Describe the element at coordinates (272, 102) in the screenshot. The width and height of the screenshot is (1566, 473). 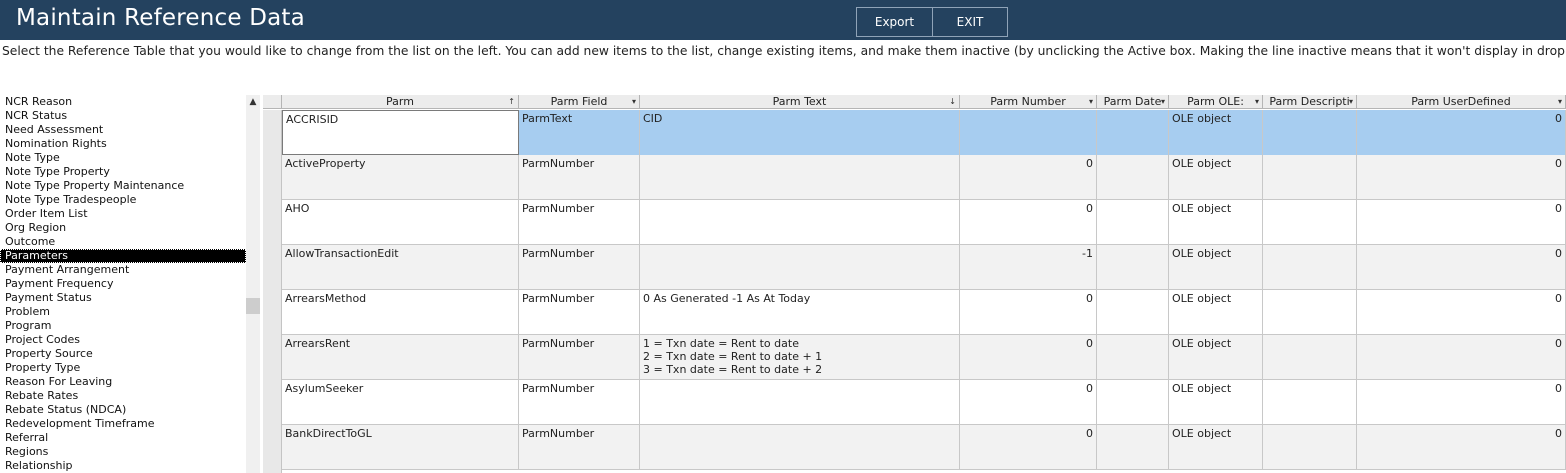
I see `select-all-corner` at that location.